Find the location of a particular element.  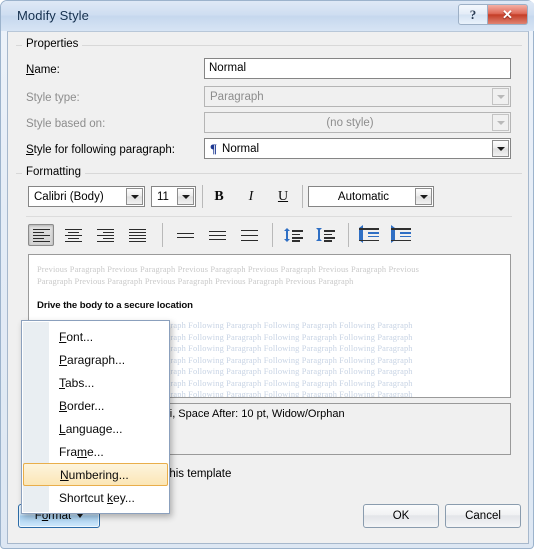

line-spacing-single-button is located at coordinates (185, 235).